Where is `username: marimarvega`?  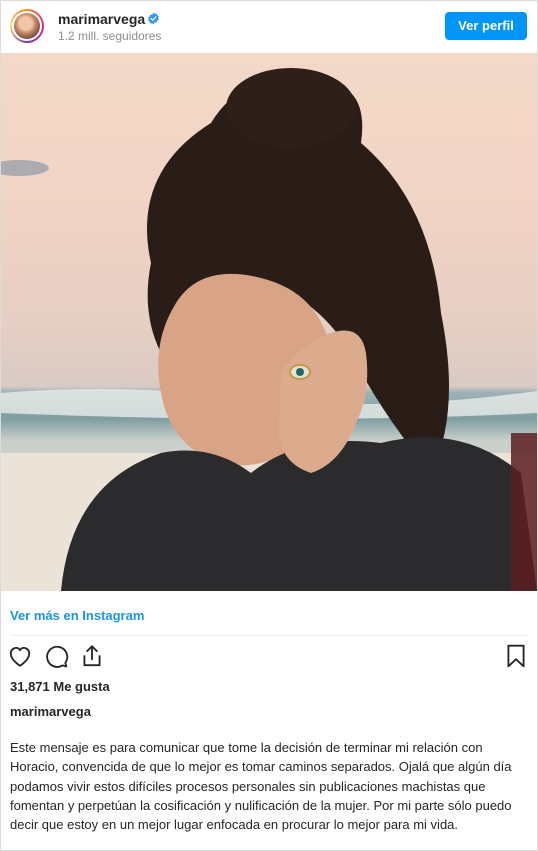
username: marimarvega is located at coordinates (101, 19).